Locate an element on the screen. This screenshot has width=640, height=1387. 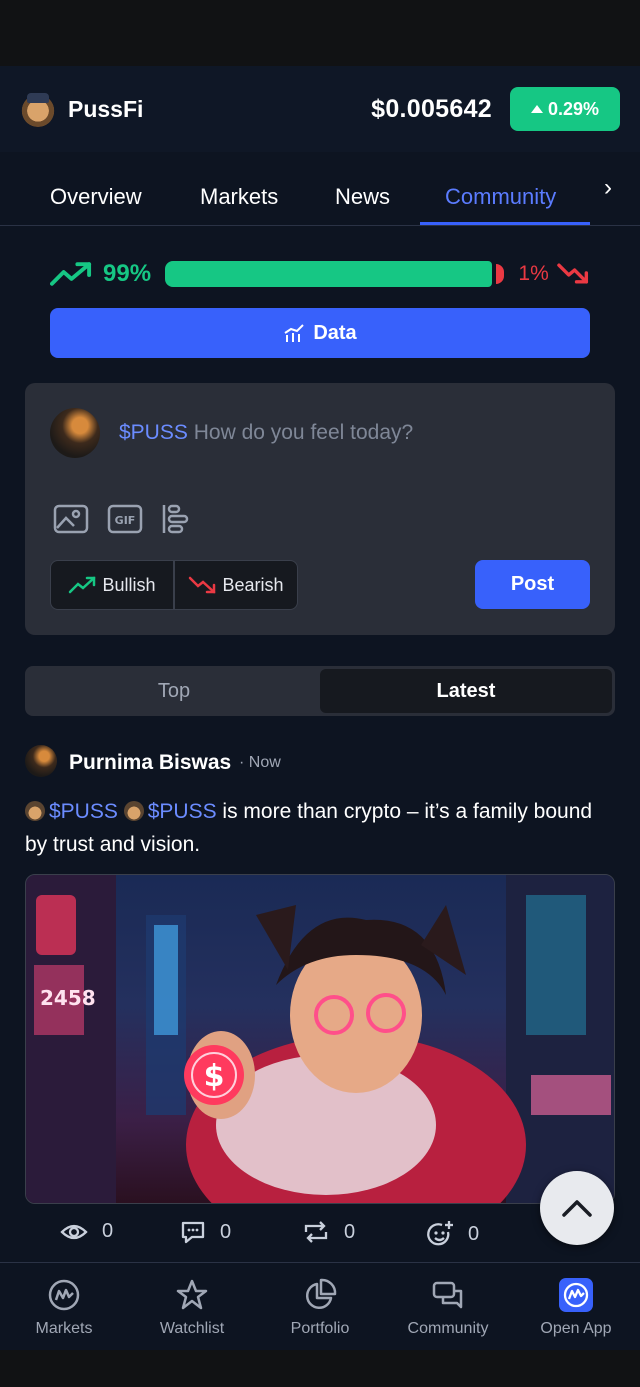
price-change-badge: 0.29% is located at coordinates (565, 109).